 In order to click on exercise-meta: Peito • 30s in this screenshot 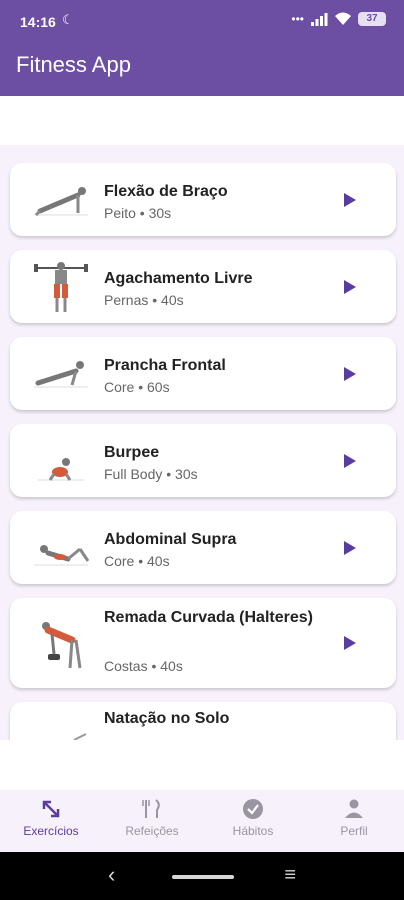, I will do `click(138, 213)`.